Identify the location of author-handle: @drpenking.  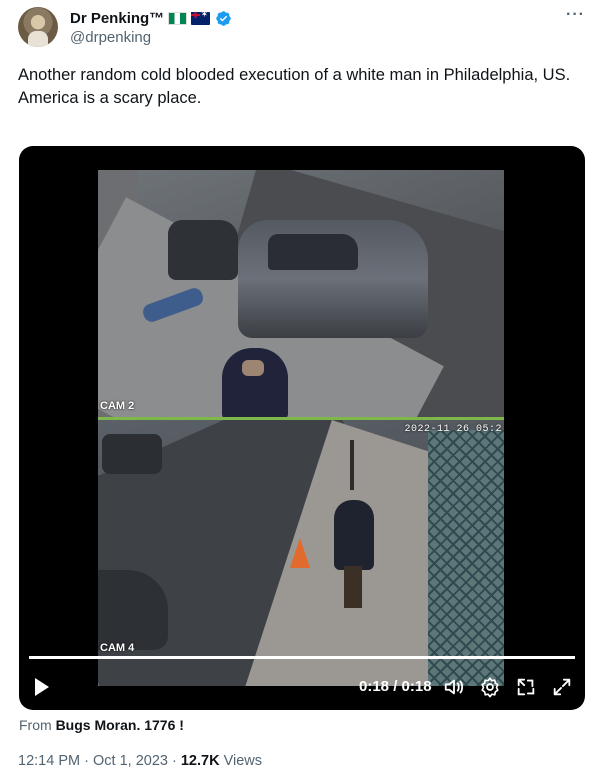
(110, 37).